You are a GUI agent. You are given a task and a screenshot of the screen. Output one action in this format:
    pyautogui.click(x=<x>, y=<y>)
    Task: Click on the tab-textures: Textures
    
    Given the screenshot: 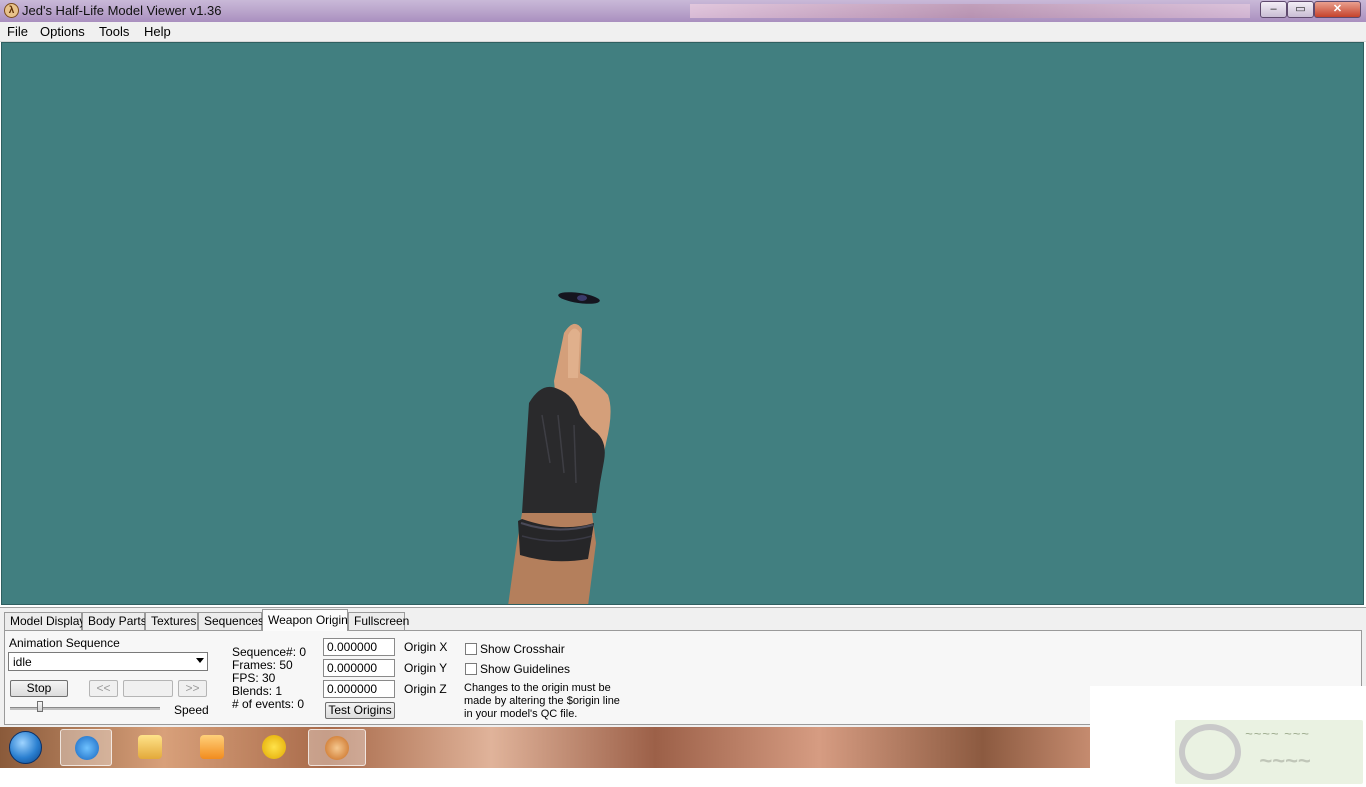 What is the action you would take?
    pyautogui.click(x=171, y=621)
    